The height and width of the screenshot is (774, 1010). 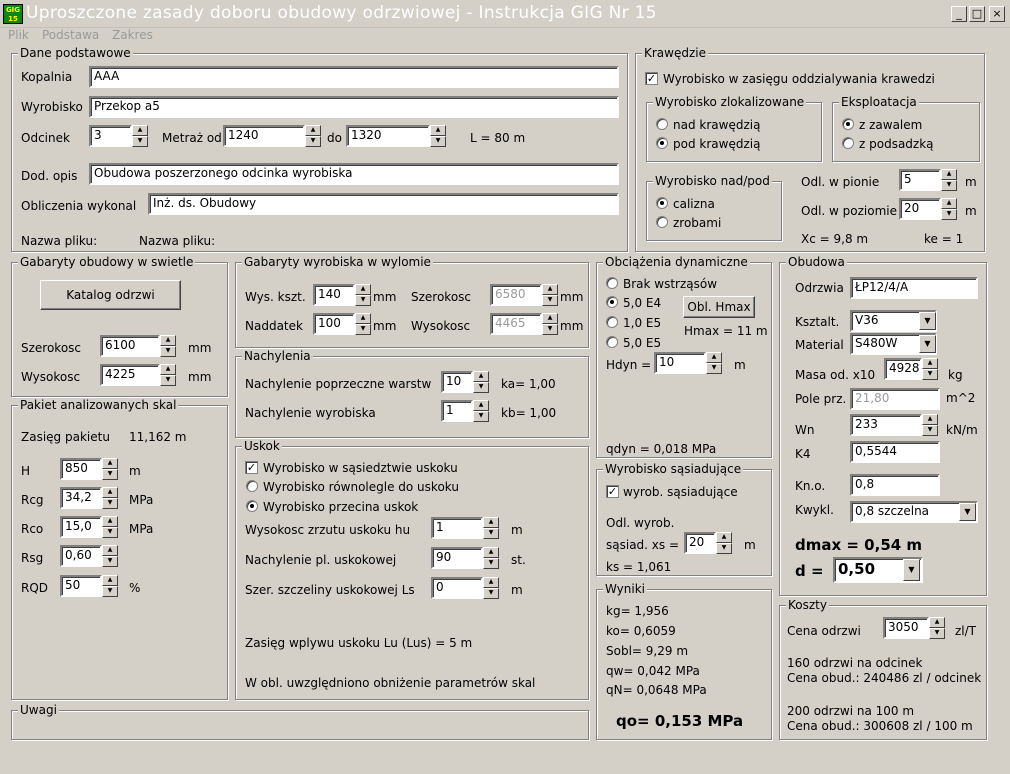 I want to click on szerokosc-wyl-input: 6580, so click(x=516, y=295).